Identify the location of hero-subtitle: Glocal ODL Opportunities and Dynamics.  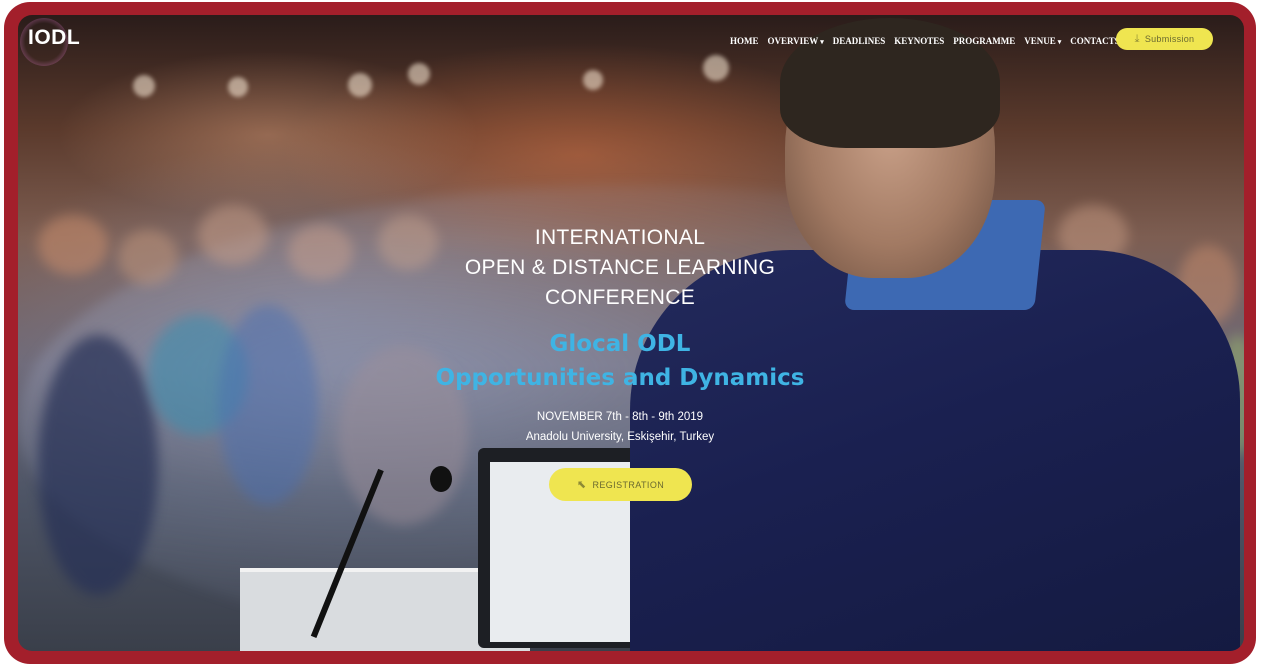
(620, 361).